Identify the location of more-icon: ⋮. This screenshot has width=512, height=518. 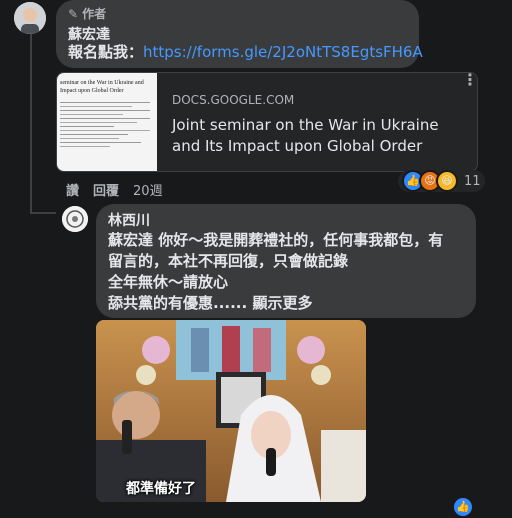
(470, 80).